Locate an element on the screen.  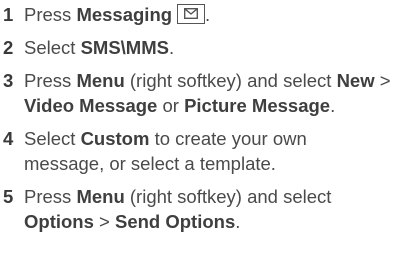
step-text-bold: Video Message is located at coordinates (91, 105).